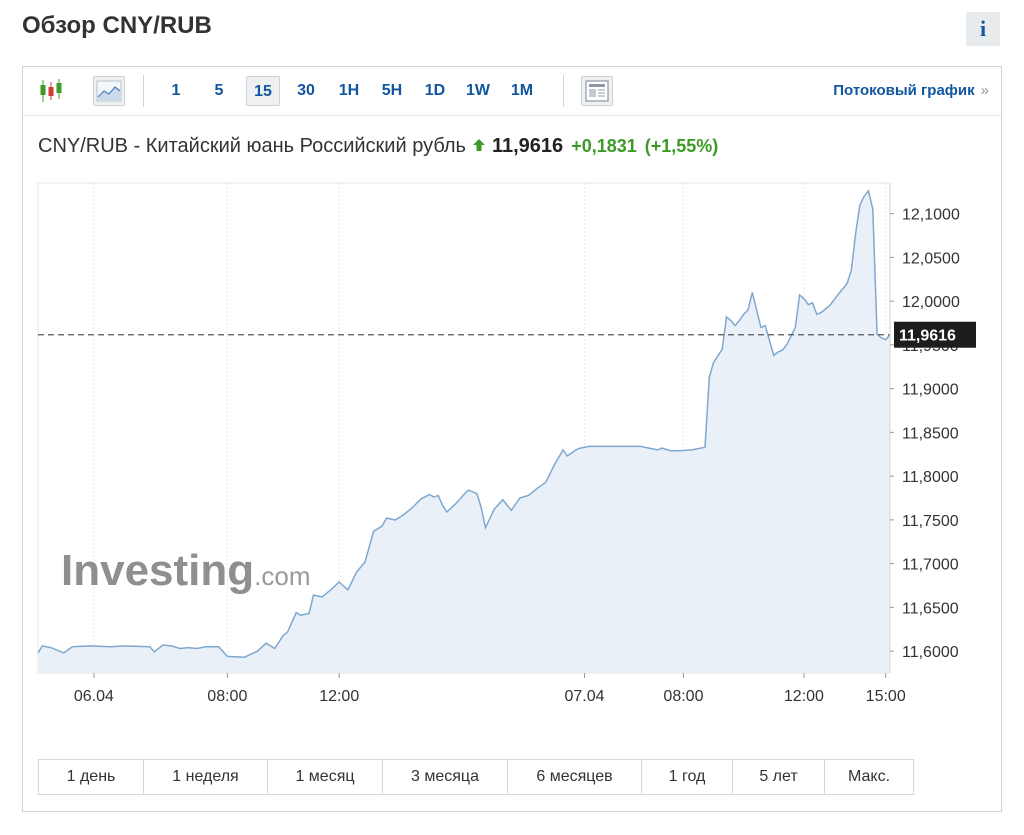 Image resolution: width=1024 pixels, height=835 pixels. What do you see at coordinates (779, 777) in the screenshot?
I see `range-5-years: 5 лет` at bounding box center [779, 777].